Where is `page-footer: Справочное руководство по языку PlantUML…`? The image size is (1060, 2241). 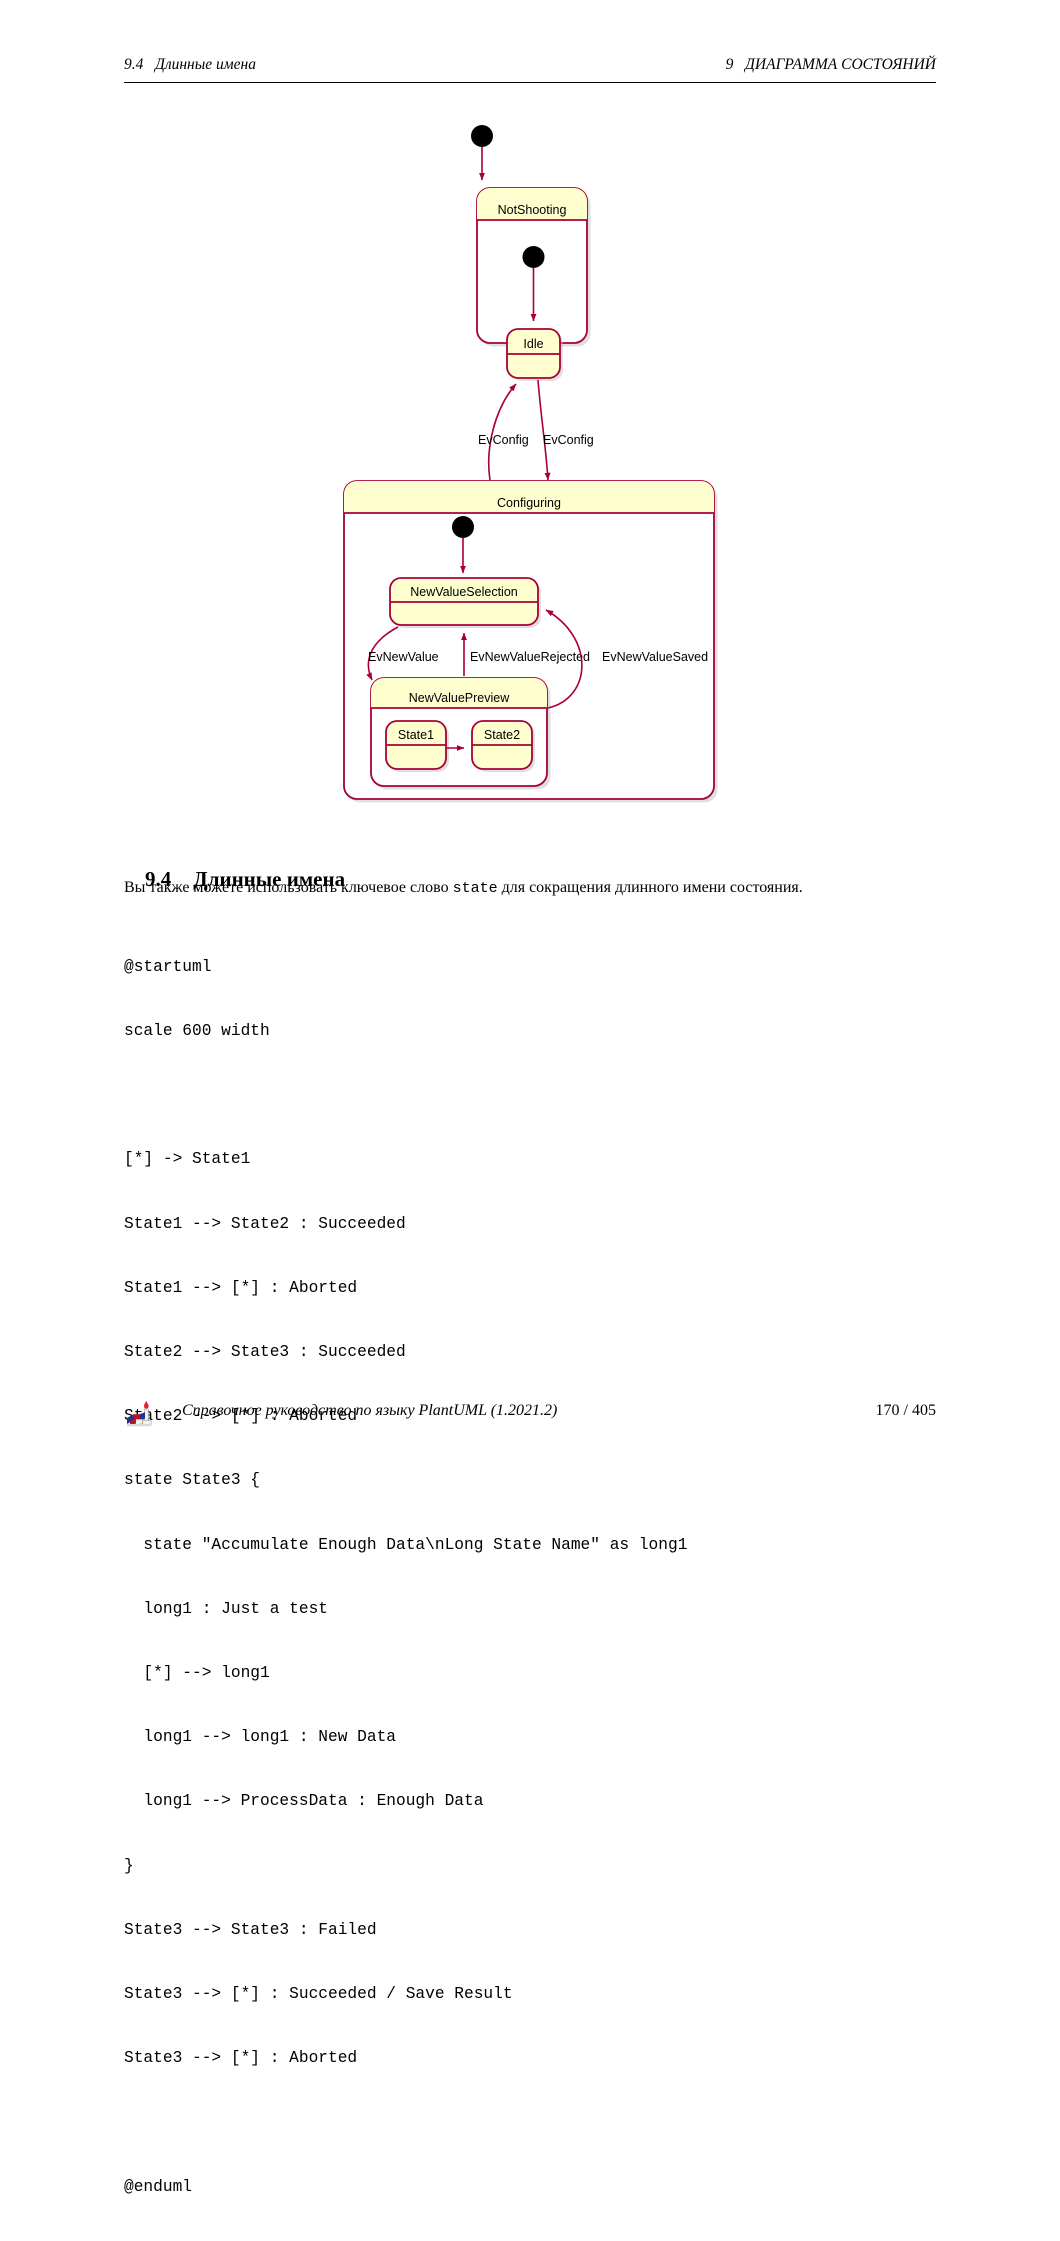 page-footer: Справочное руководство по языку PlantUML… is located at coordinates (530, 1414).